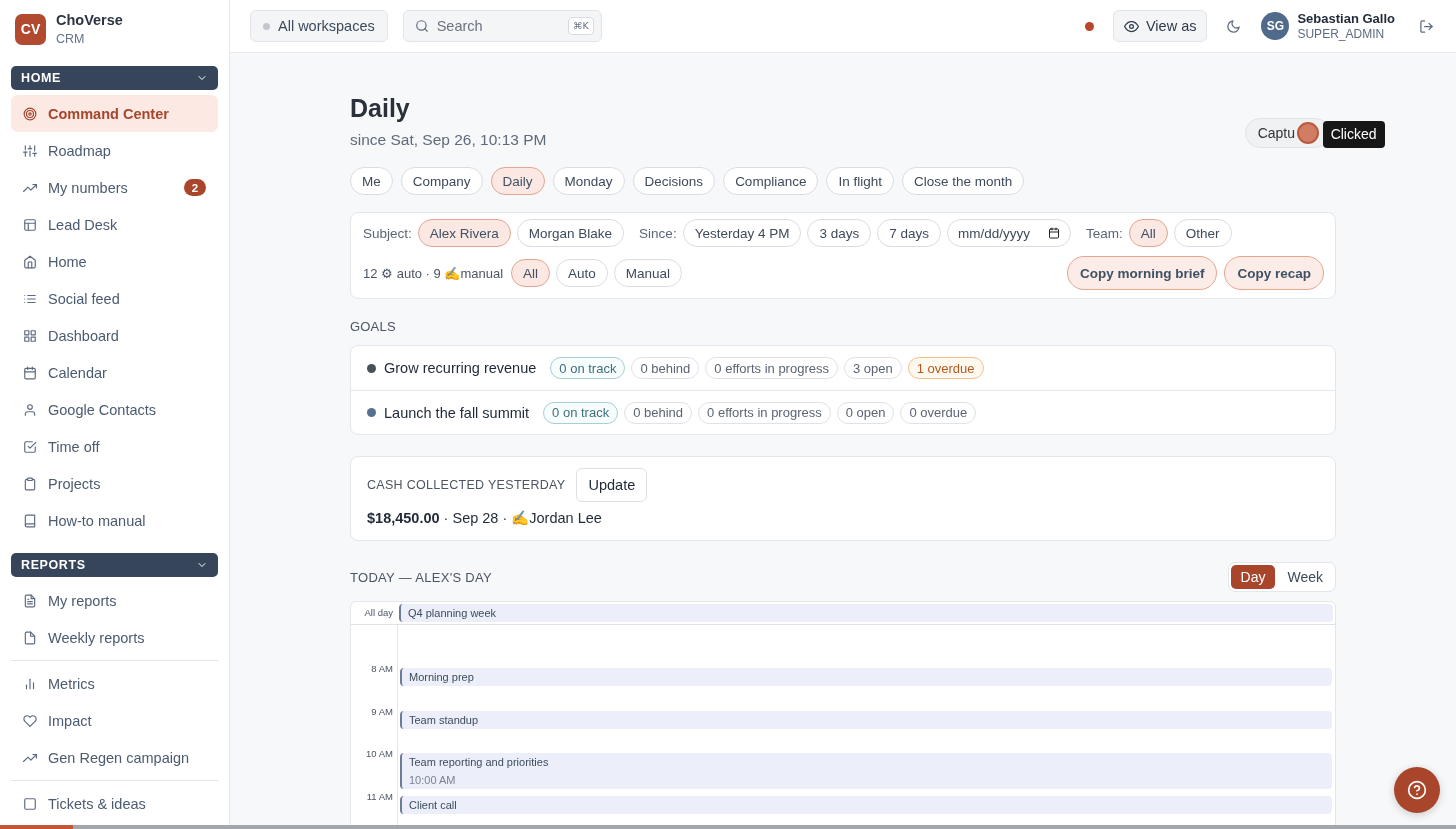 This screenshot has width=1456, height=829. Describe the element at coordinates (839, 233) in the screenshot. I see `filter-pill: 3 days` at that location.